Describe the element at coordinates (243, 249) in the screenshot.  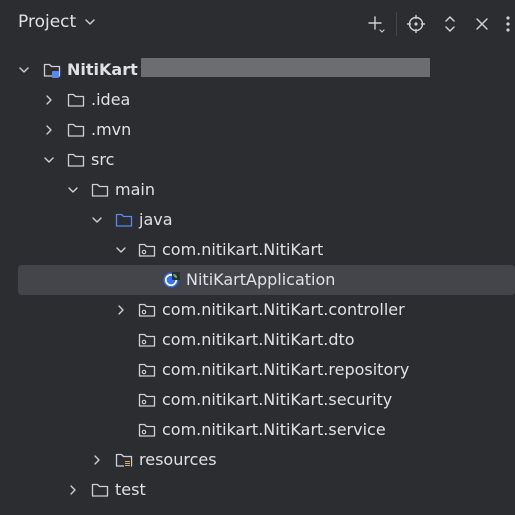
I see `tree-node-label: com.nitikart.NitiKart` at that location.